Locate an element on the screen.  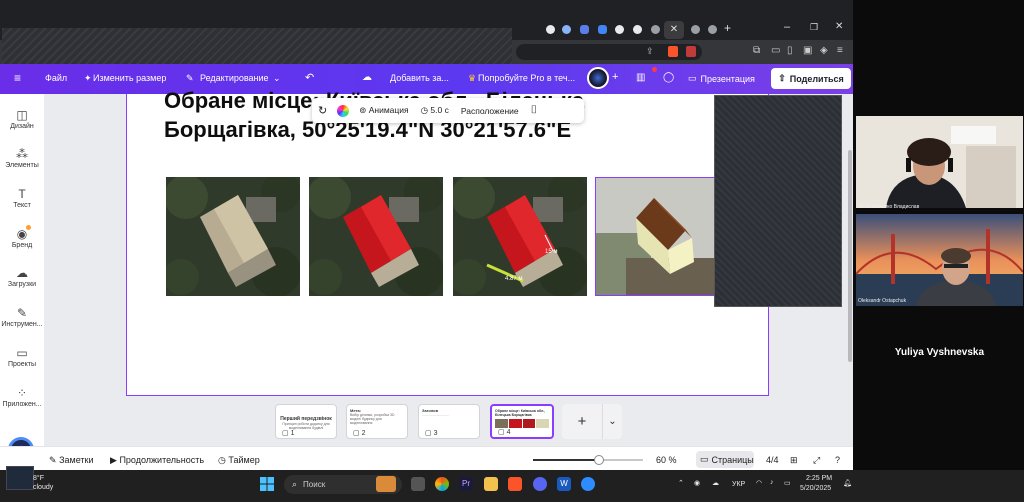
edit-icon: ✎ is located at coordinates (190, 78).